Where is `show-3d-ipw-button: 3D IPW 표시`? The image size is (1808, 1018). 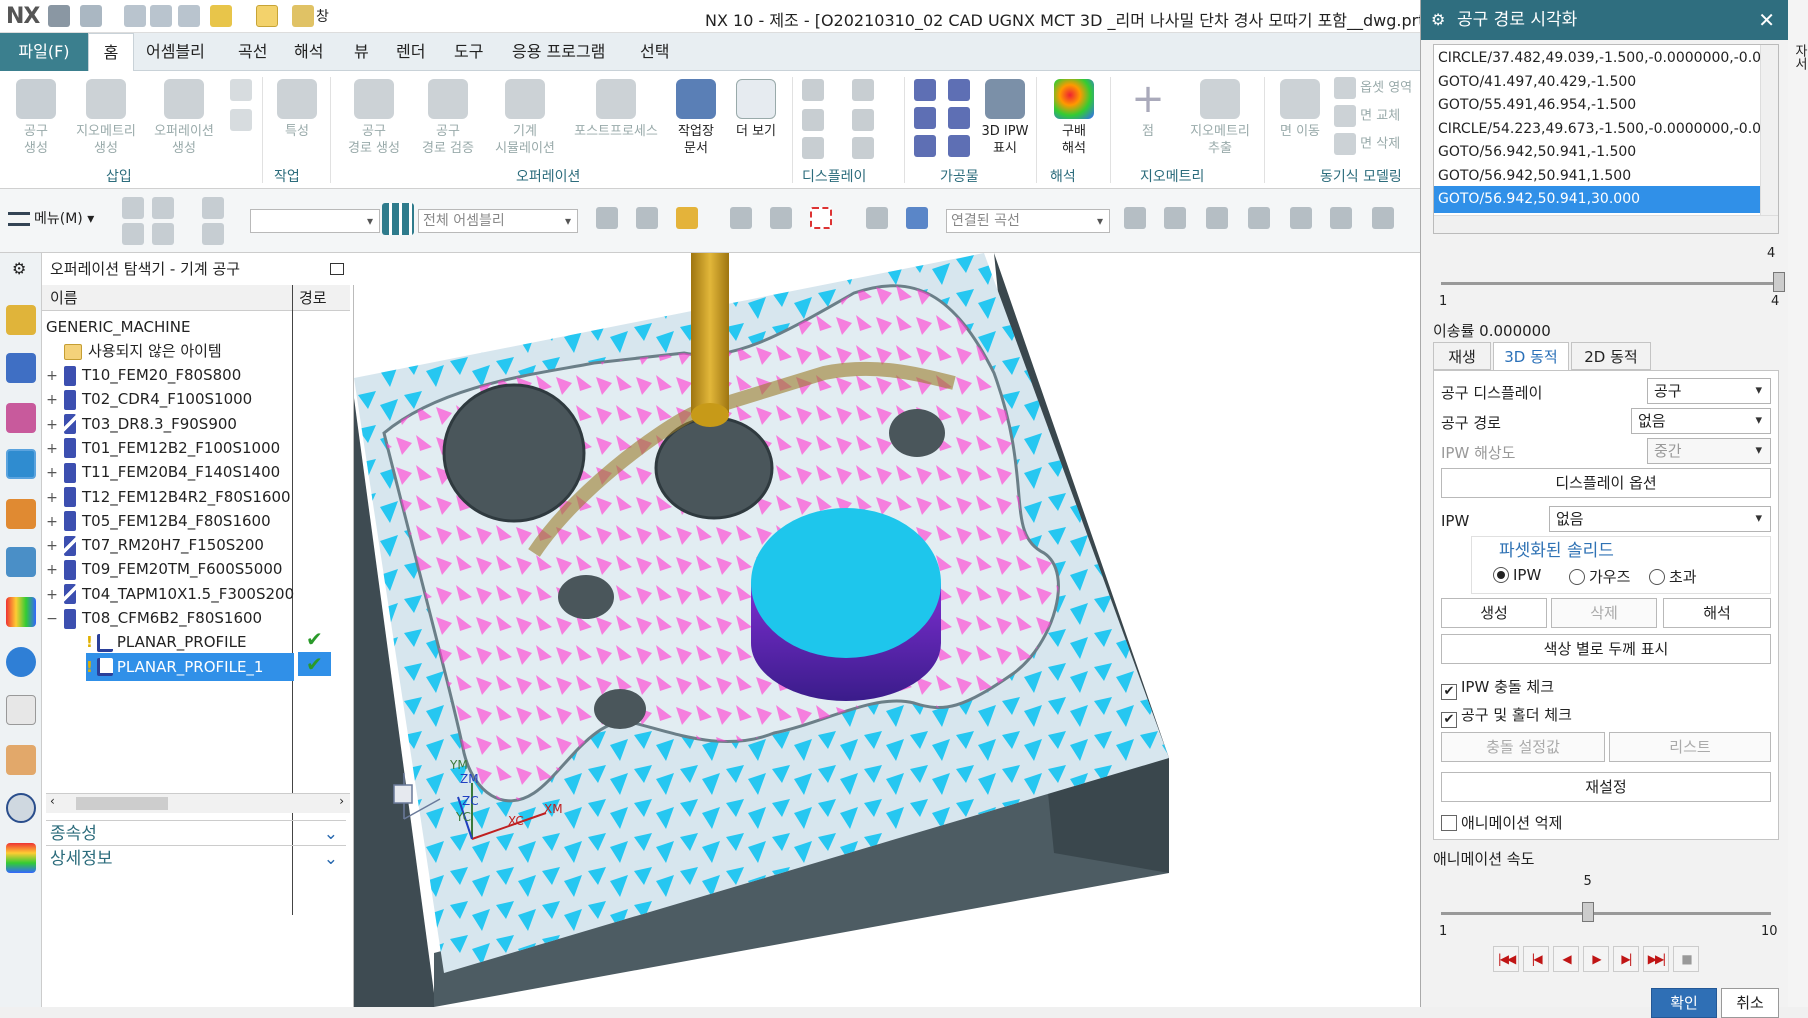
show-3d-ipw-button: 3D IPW 표시 is located at coordinates (1005, 118).